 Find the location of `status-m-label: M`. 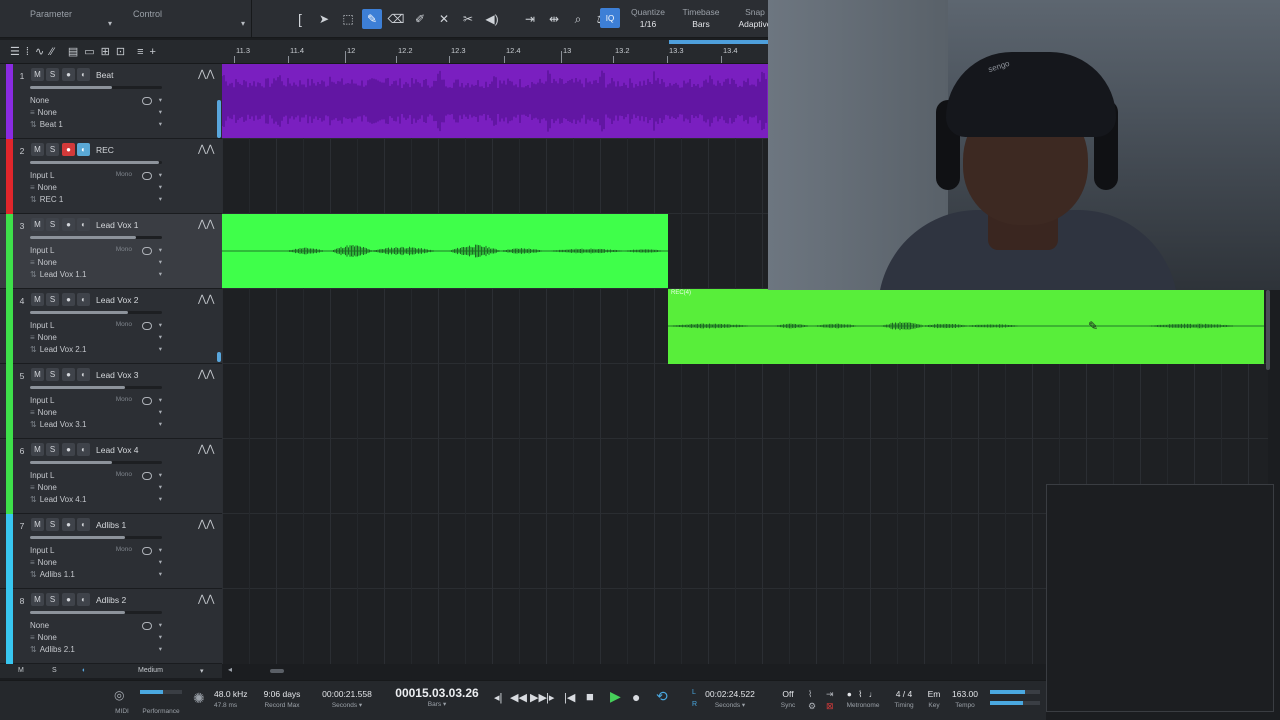

status-m-label: M is located at coordinates (21, 670).